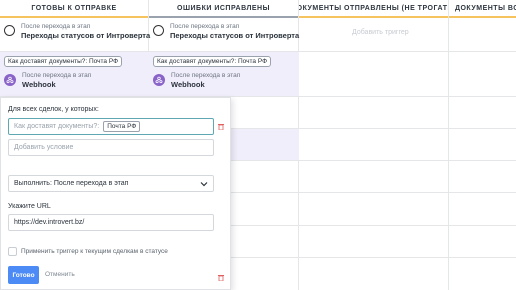 This screenshot has width=516, height=290. What do you see at coordinates (373, 8) in the screenshot?
I see `column-header: ДОКУМЕНТЫ ОТПРАВЛЕНЫ (НЕ ТРОГАТЬ)` at bounding box center [373, 8].